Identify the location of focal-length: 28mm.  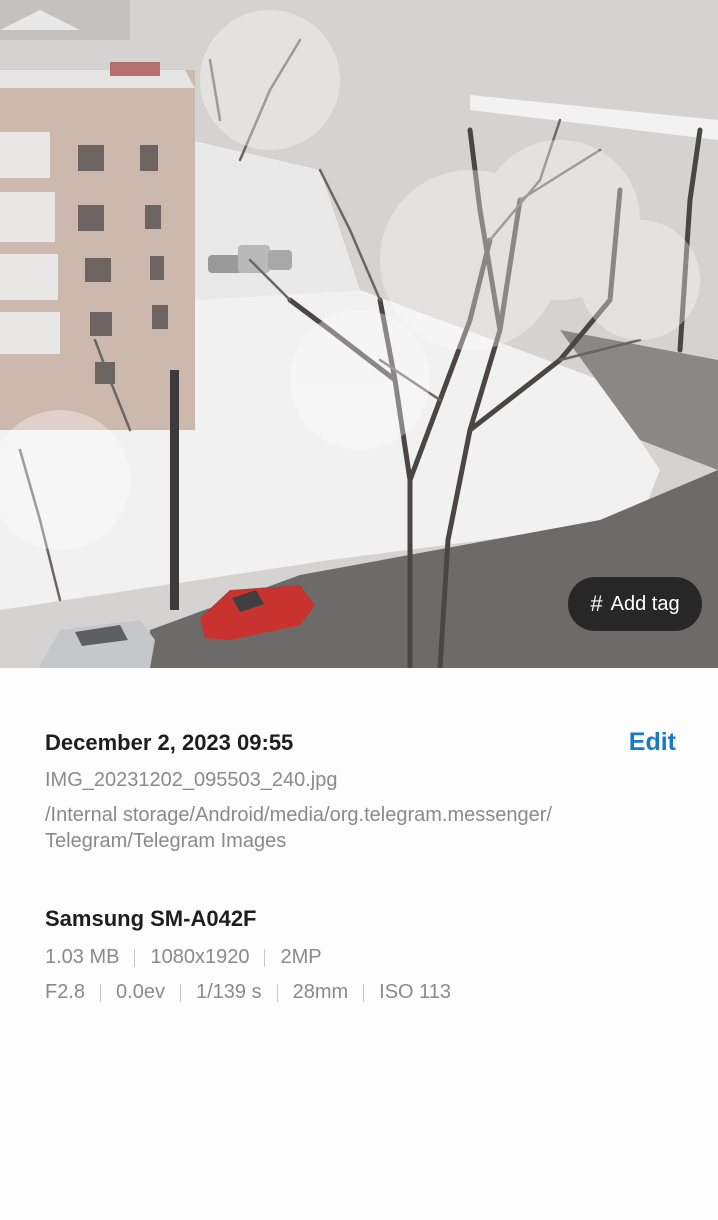
(320, 992).